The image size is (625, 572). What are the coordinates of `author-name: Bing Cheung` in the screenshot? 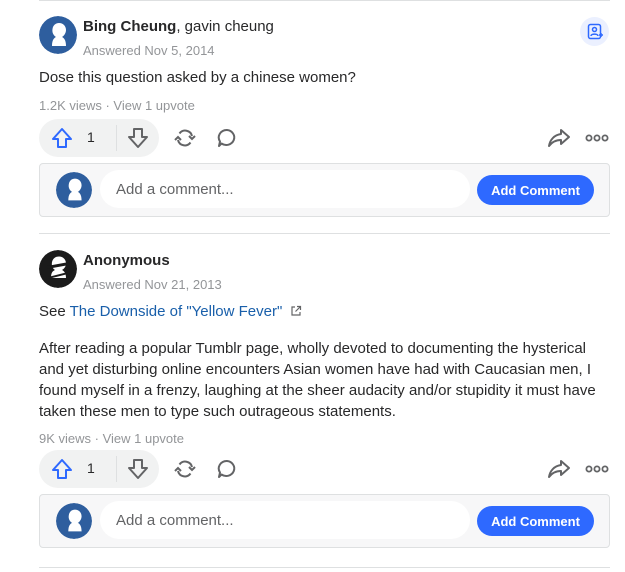 It's located at (129, 26).